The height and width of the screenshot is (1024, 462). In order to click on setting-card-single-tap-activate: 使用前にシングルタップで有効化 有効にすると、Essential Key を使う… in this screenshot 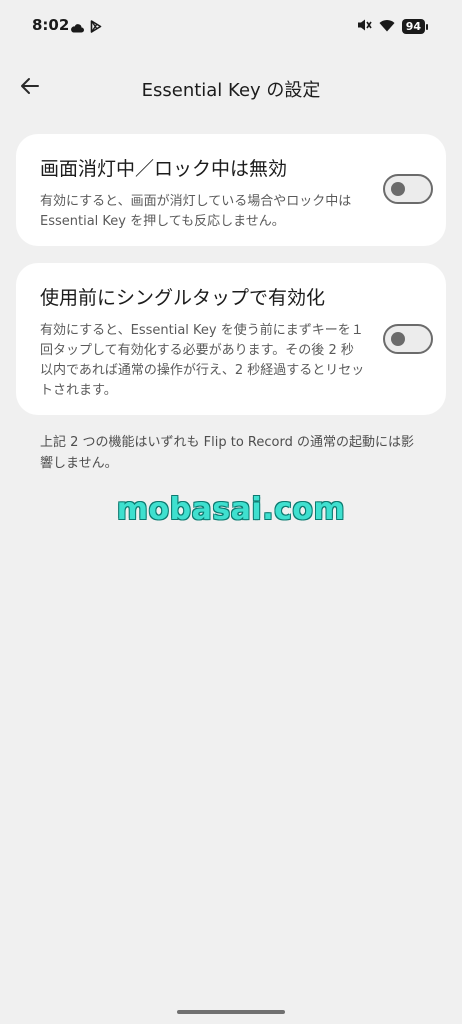, I will do `click(231, 339)`.